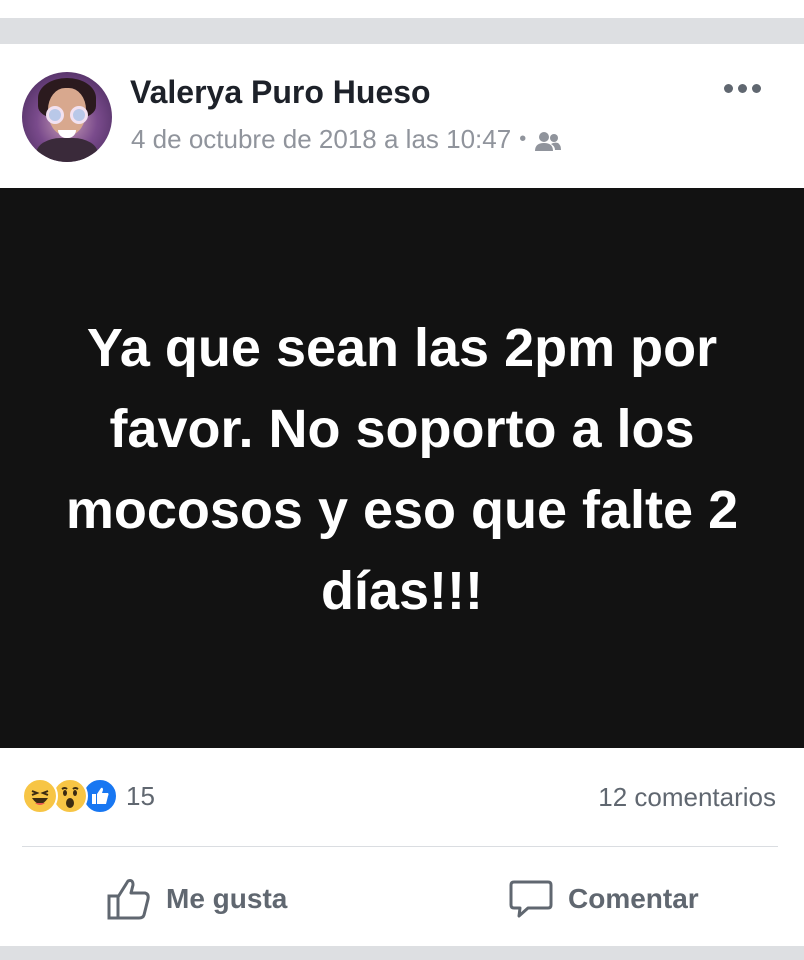  Describe the element at coordinates (687, 797) in the screenshot. I see `comment-count: 12 comentarios` at that location.